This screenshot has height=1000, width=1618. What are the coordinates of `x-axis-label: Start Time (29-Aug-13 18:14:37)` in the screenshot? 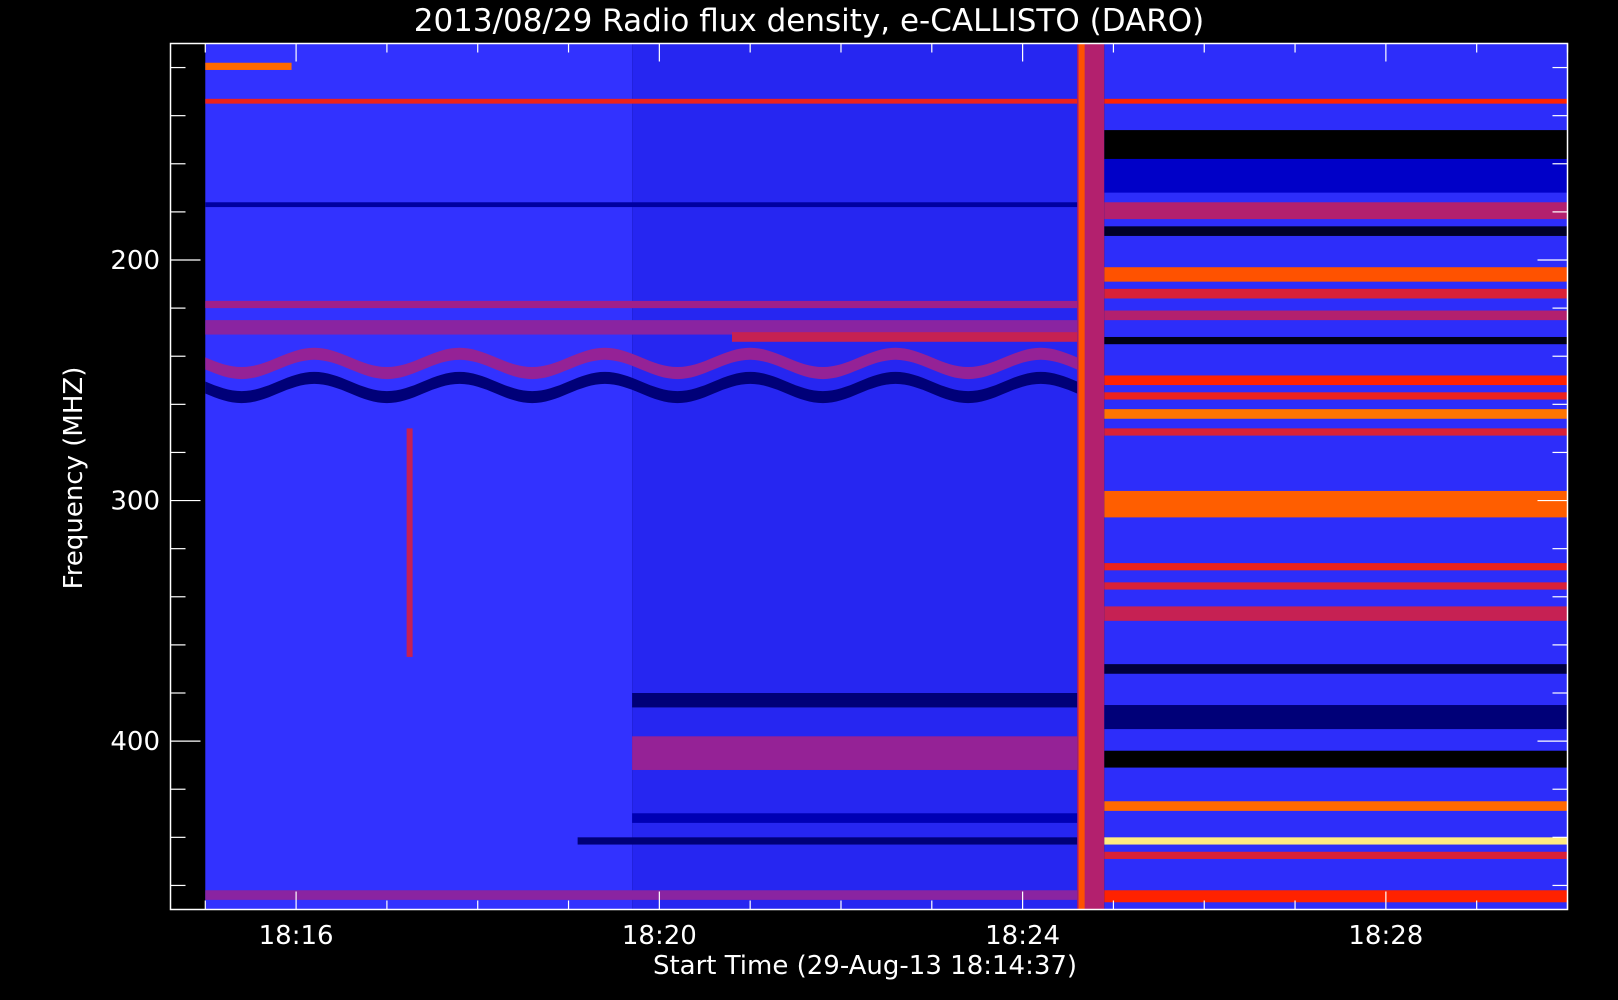 It's located at (865, 966).